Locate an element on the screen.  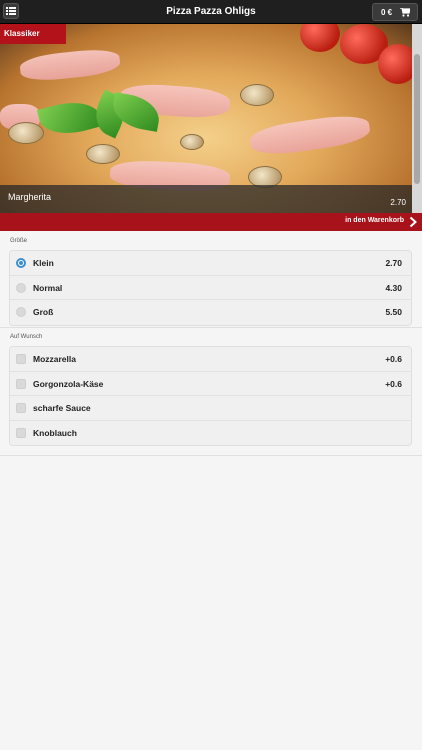
option-price: 5.50 is located at coordinates (393, 312).